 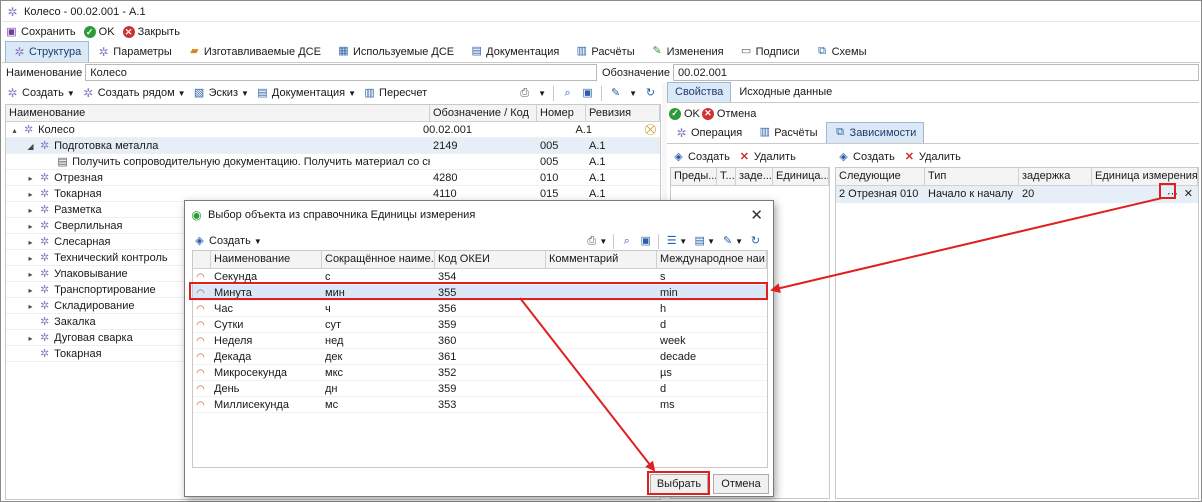 What do you see at coordinates (875, 132) in the screenshot?
I see `tab-dependencies: ⧉ Зависимости` at bounding box center [875, 132].